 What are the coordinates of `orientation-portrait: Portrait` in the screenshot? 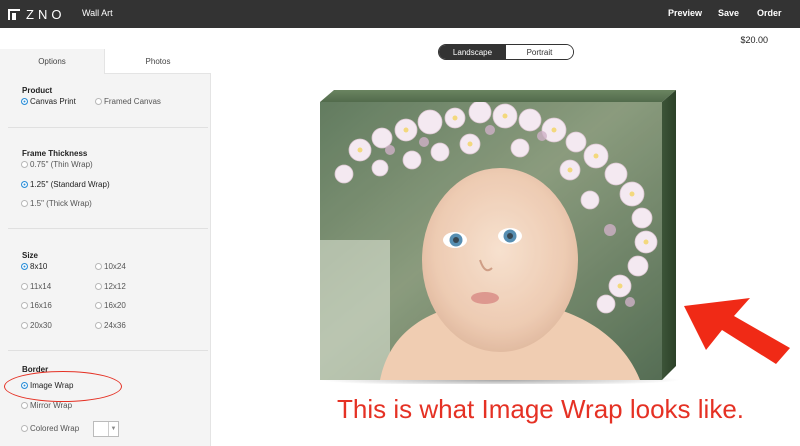 It's located at (539, 52).